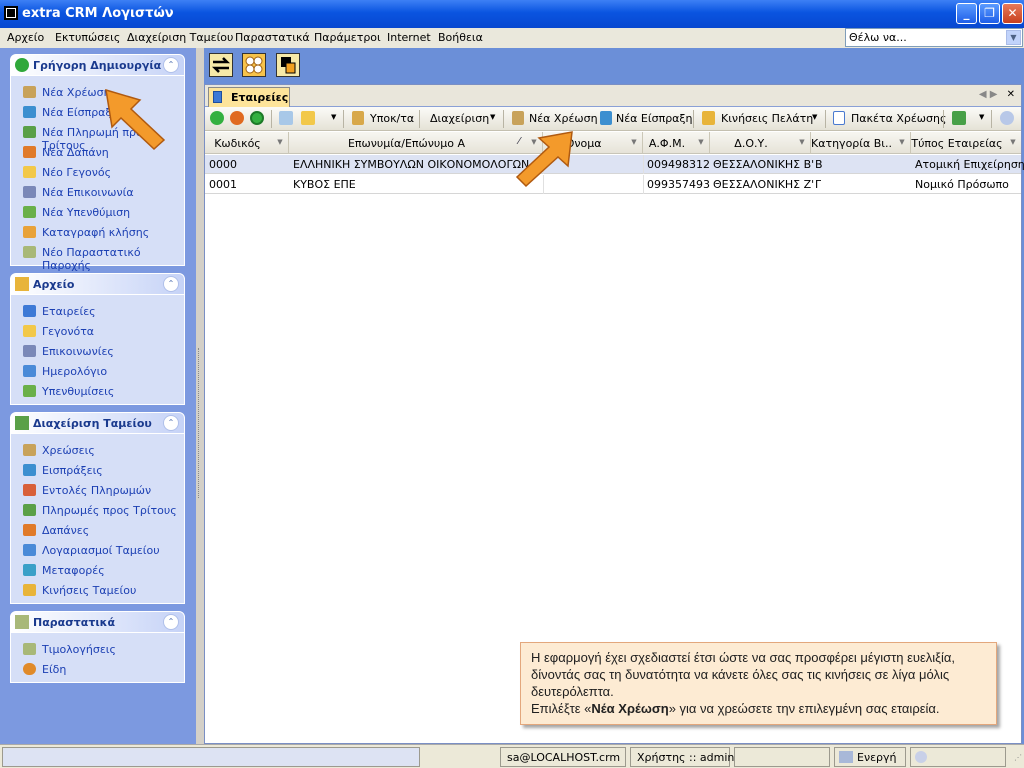 This screenshot has height=768, width=1024. Describe the element at coordinates (29, 371) in the screenshot. I see `calendar-icon` at that location.